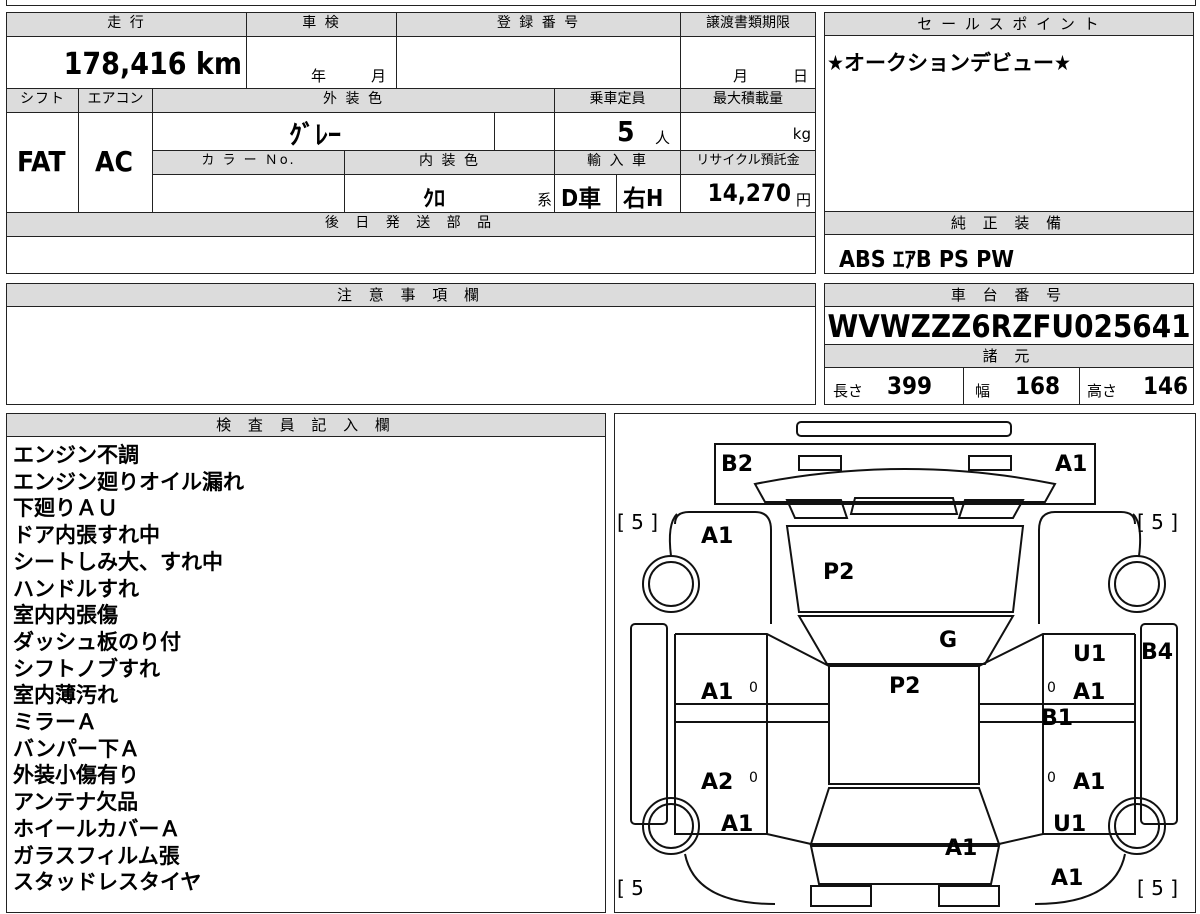 The height and width of the screenshot is (914, 1200). Describe the element at coordinates (1051, 688) in the screenshot. I see `zero-right-front: 0` at that location.